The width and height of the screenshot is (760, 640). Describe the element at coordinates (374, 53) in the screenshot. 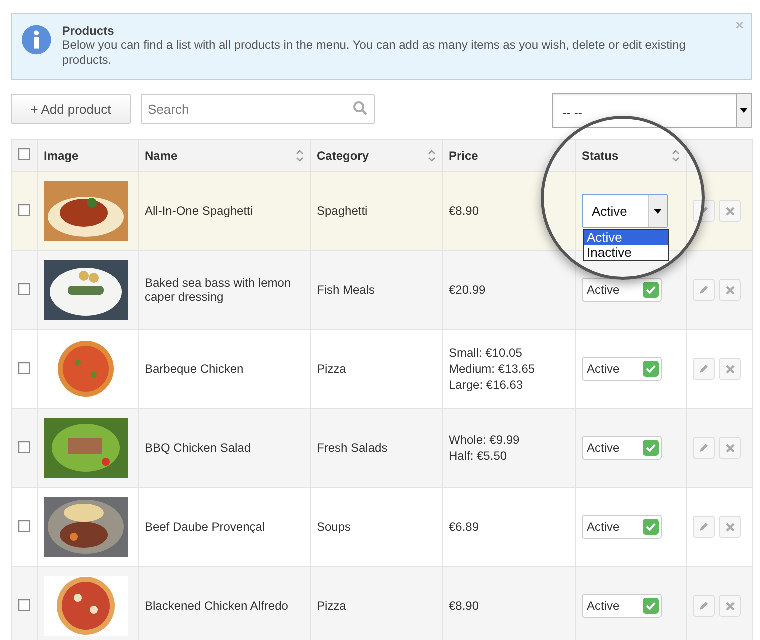

I see `notice-text: Below you can find a list with all products in the menu. You can add as many items as you wish, delete or edit existing products.` at that location.